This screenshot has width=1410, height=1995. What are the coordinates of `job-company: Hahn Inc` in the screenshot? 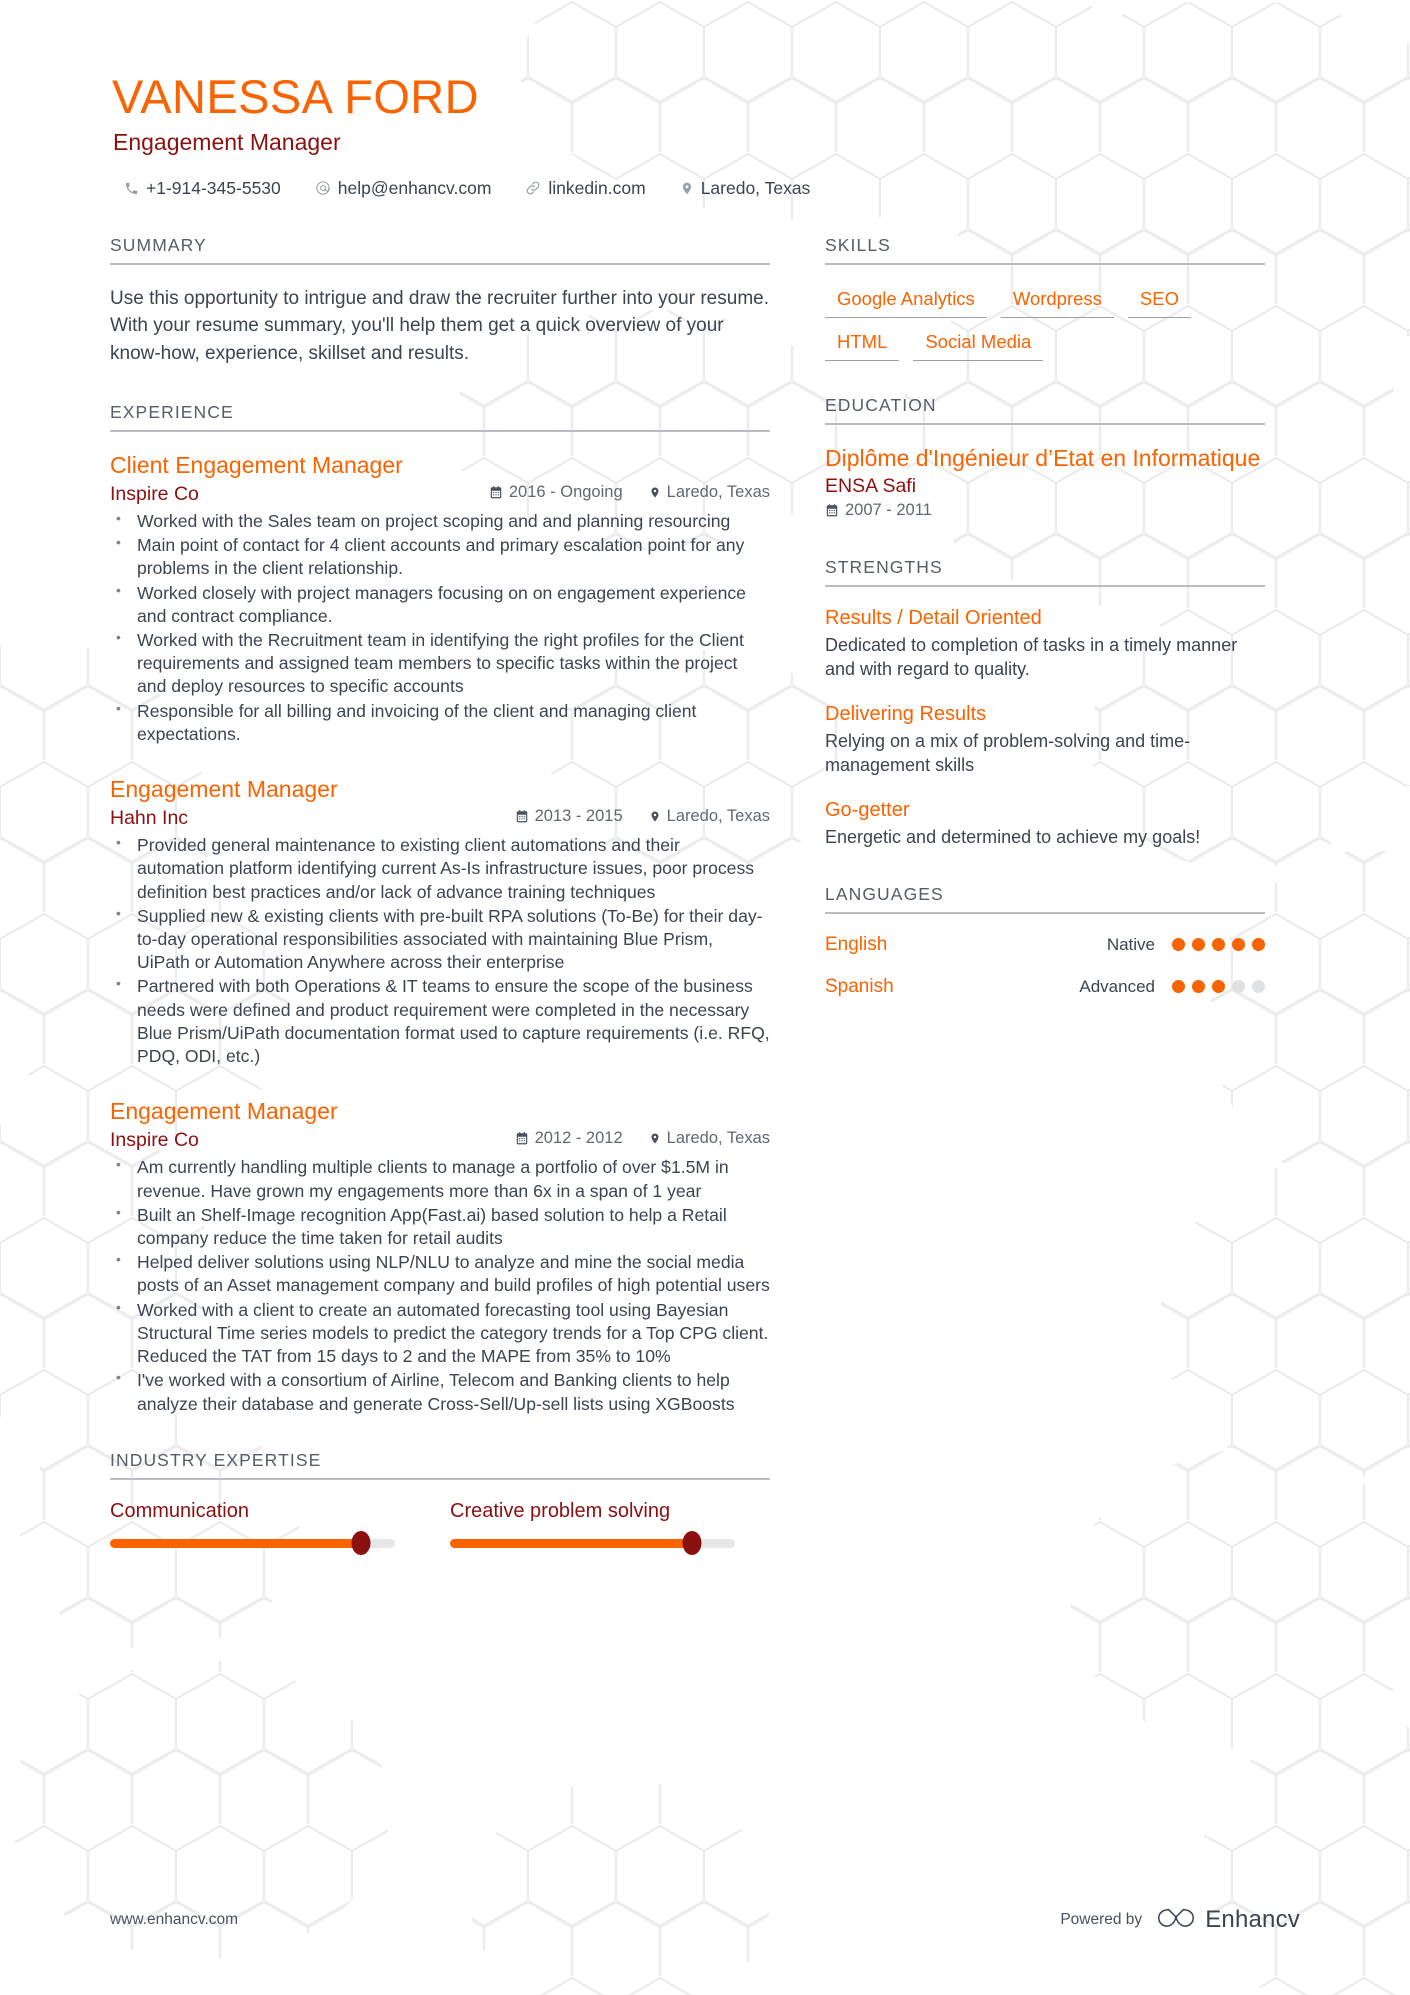 It's located at (149, 818).